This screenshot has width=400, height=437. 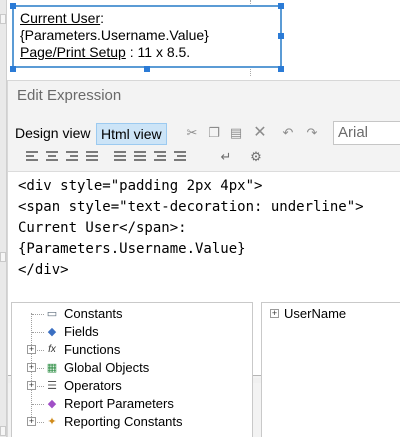 I want to click on bullet-list-icon, so click(x=121, y=158).